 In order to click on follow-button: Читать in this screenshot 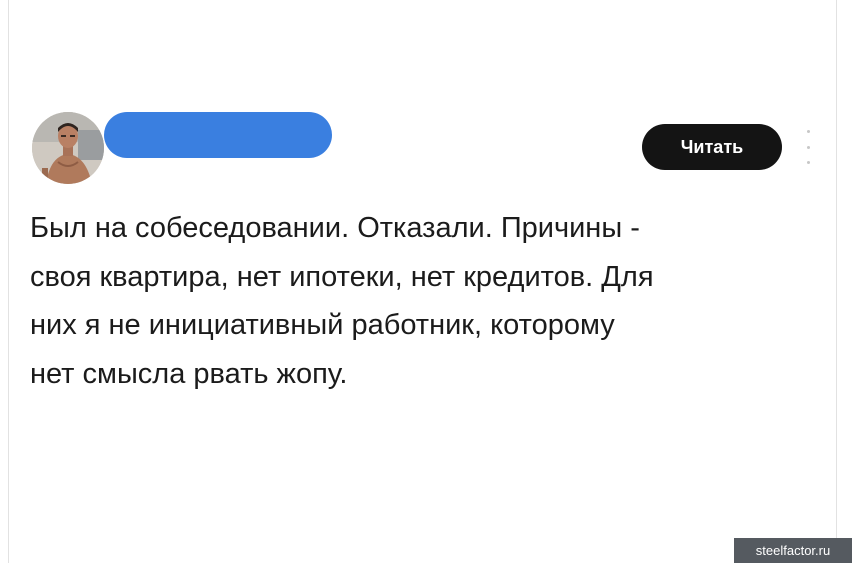, I will do `click(712, 147)`.